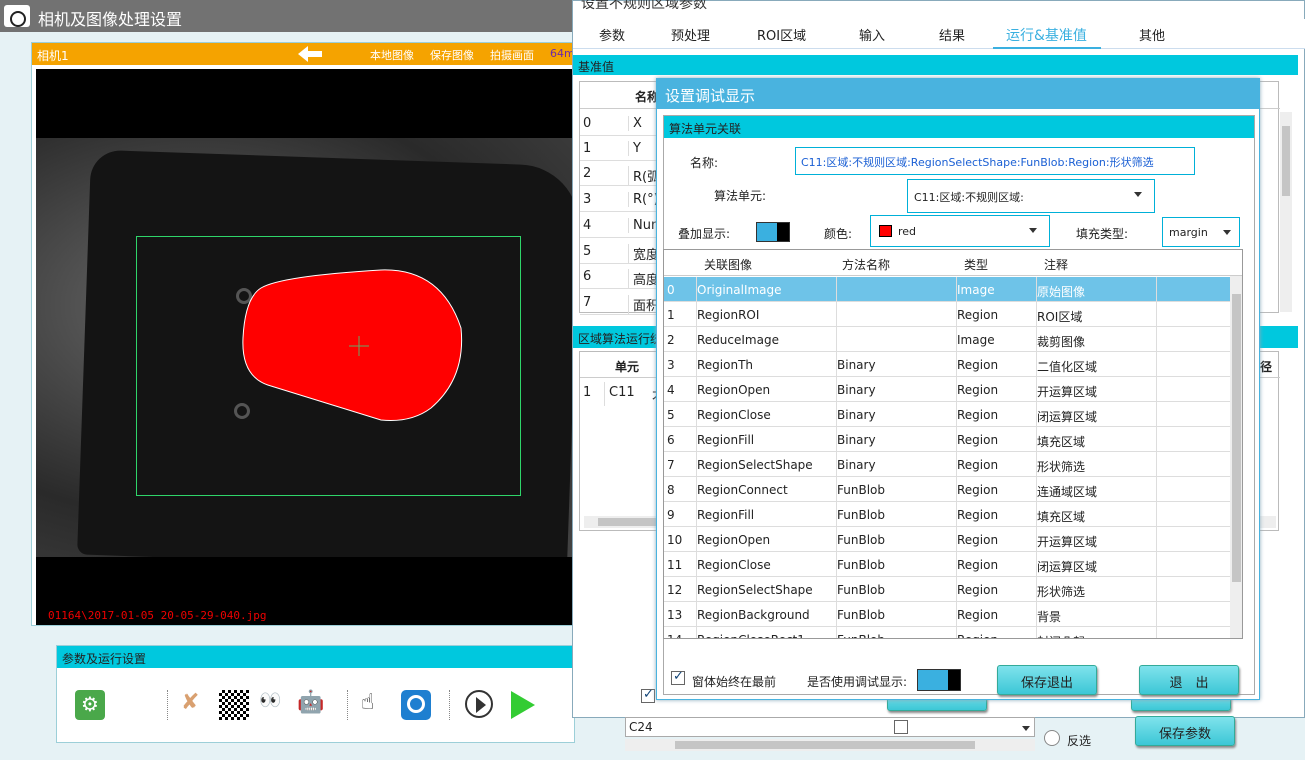  Describe the element at coordinates (648, 695) in the screenshot. I see `partial-checkbox` at that location.